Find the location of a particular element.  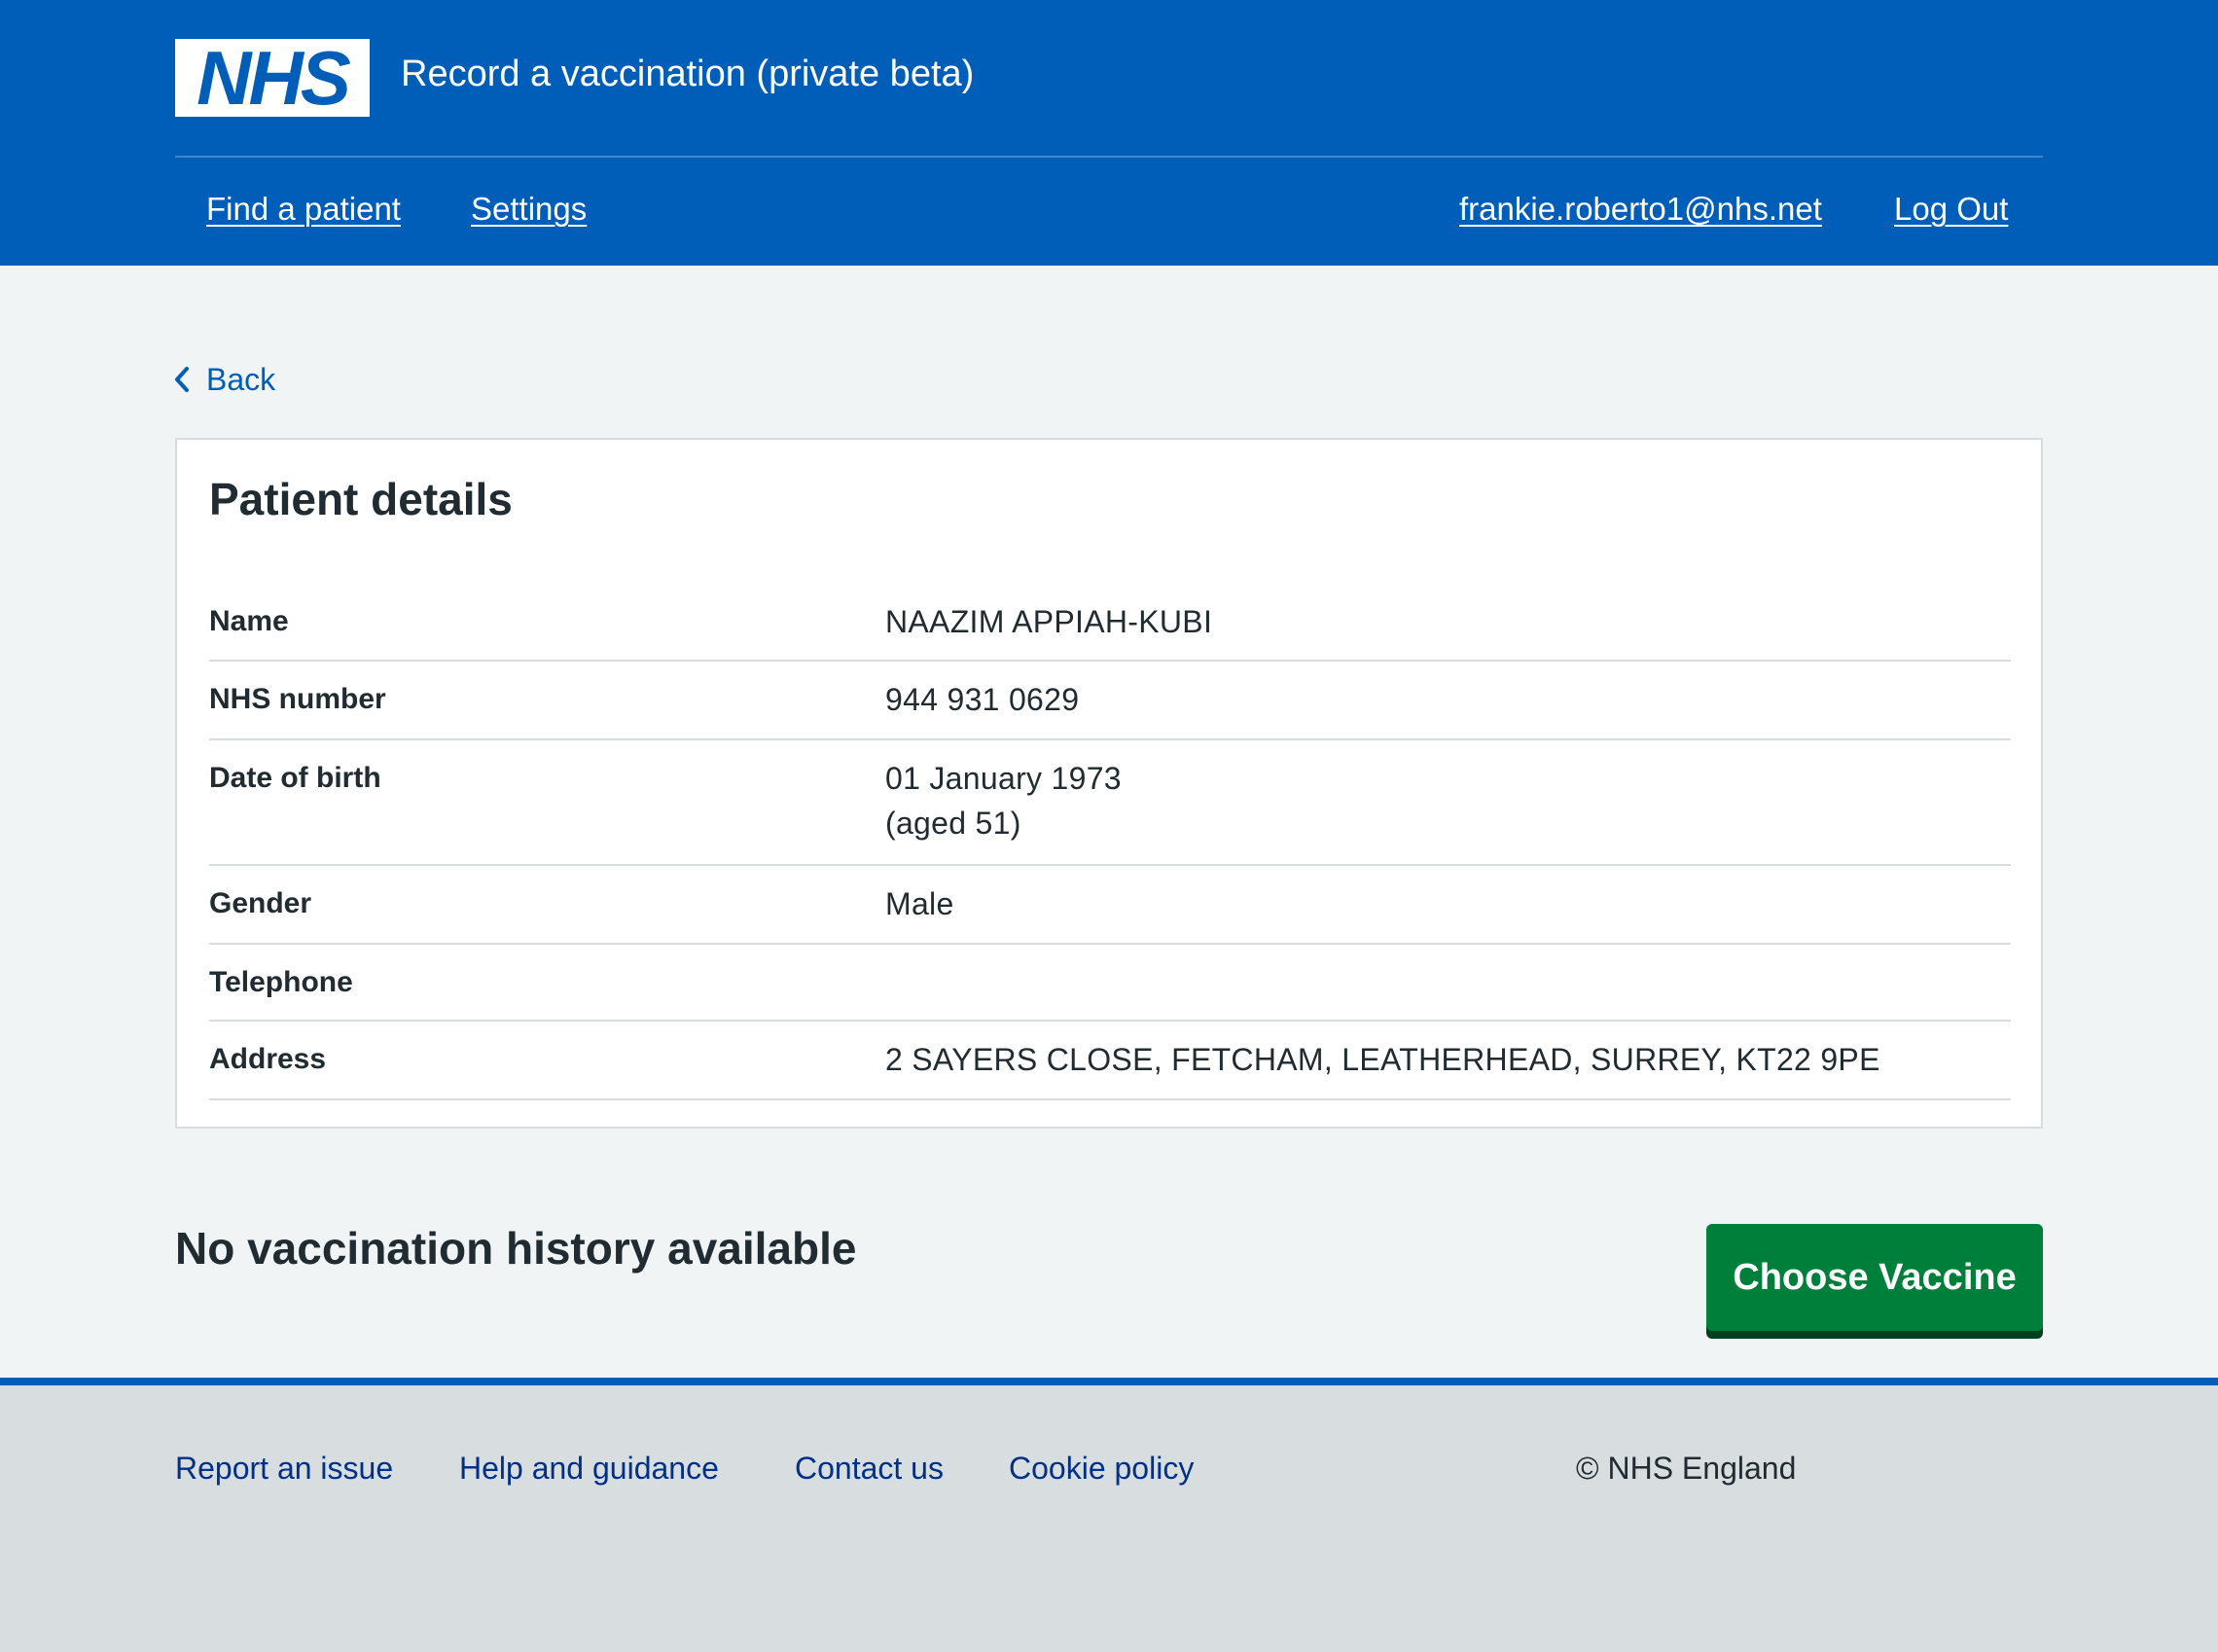

summary-row-name: Name NAAZIM APPIAH-KUBI is located at coordinates (1110, 623).